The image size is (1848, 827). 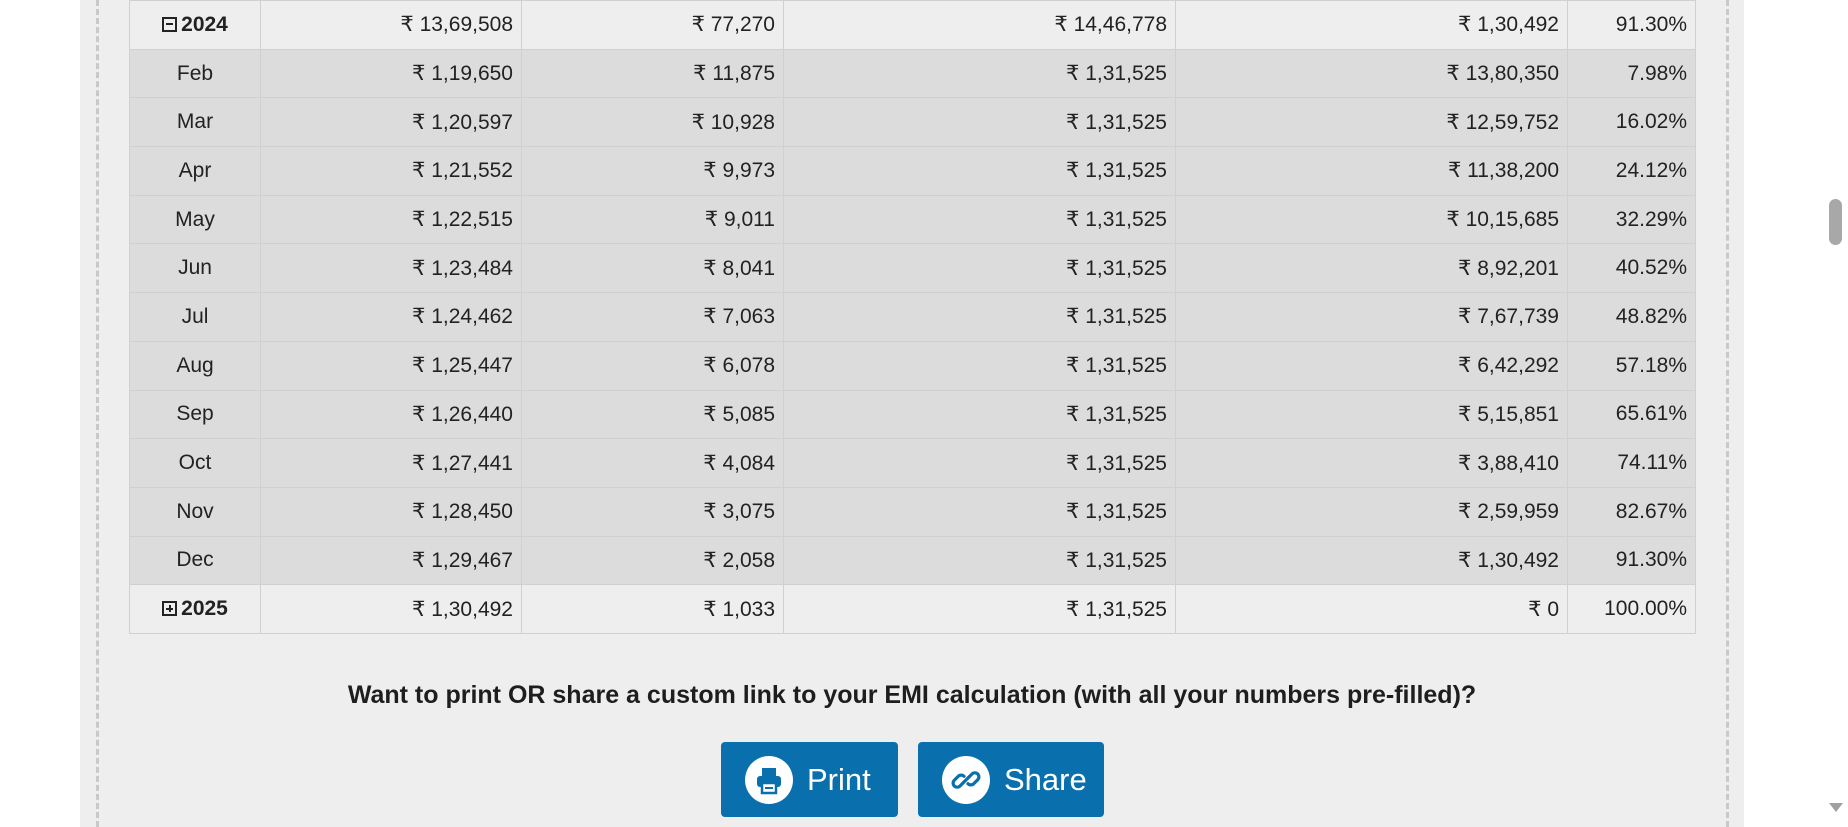 What do you see at coordinates (391, 365) in the screenshot?
I see `principal-cell: ₹ 1,25,447` at bounding box center [391, 365].